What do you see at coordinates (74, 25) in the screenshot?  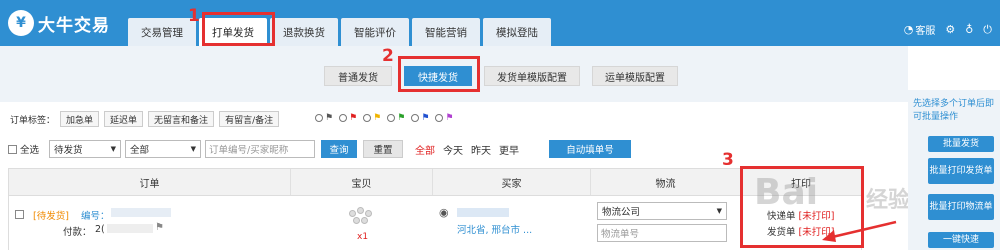 I see `logo-text: 大牛交易` at bounding box center [74, 25].